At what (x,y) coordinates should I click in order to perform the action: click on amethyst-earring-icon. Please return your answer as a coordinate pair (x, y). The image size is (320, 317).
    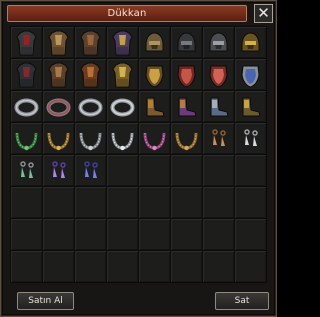
    Looking at the image, I should click on (59, 169).